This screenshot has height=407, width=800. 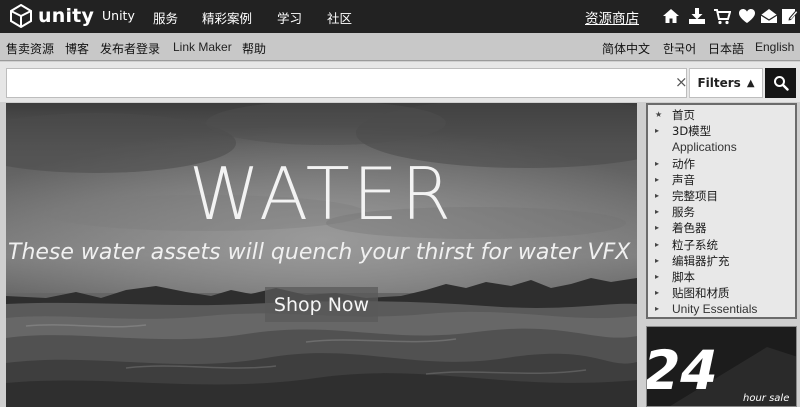 I want to click on category-label: 3D模型, so click(x=692, y=131).